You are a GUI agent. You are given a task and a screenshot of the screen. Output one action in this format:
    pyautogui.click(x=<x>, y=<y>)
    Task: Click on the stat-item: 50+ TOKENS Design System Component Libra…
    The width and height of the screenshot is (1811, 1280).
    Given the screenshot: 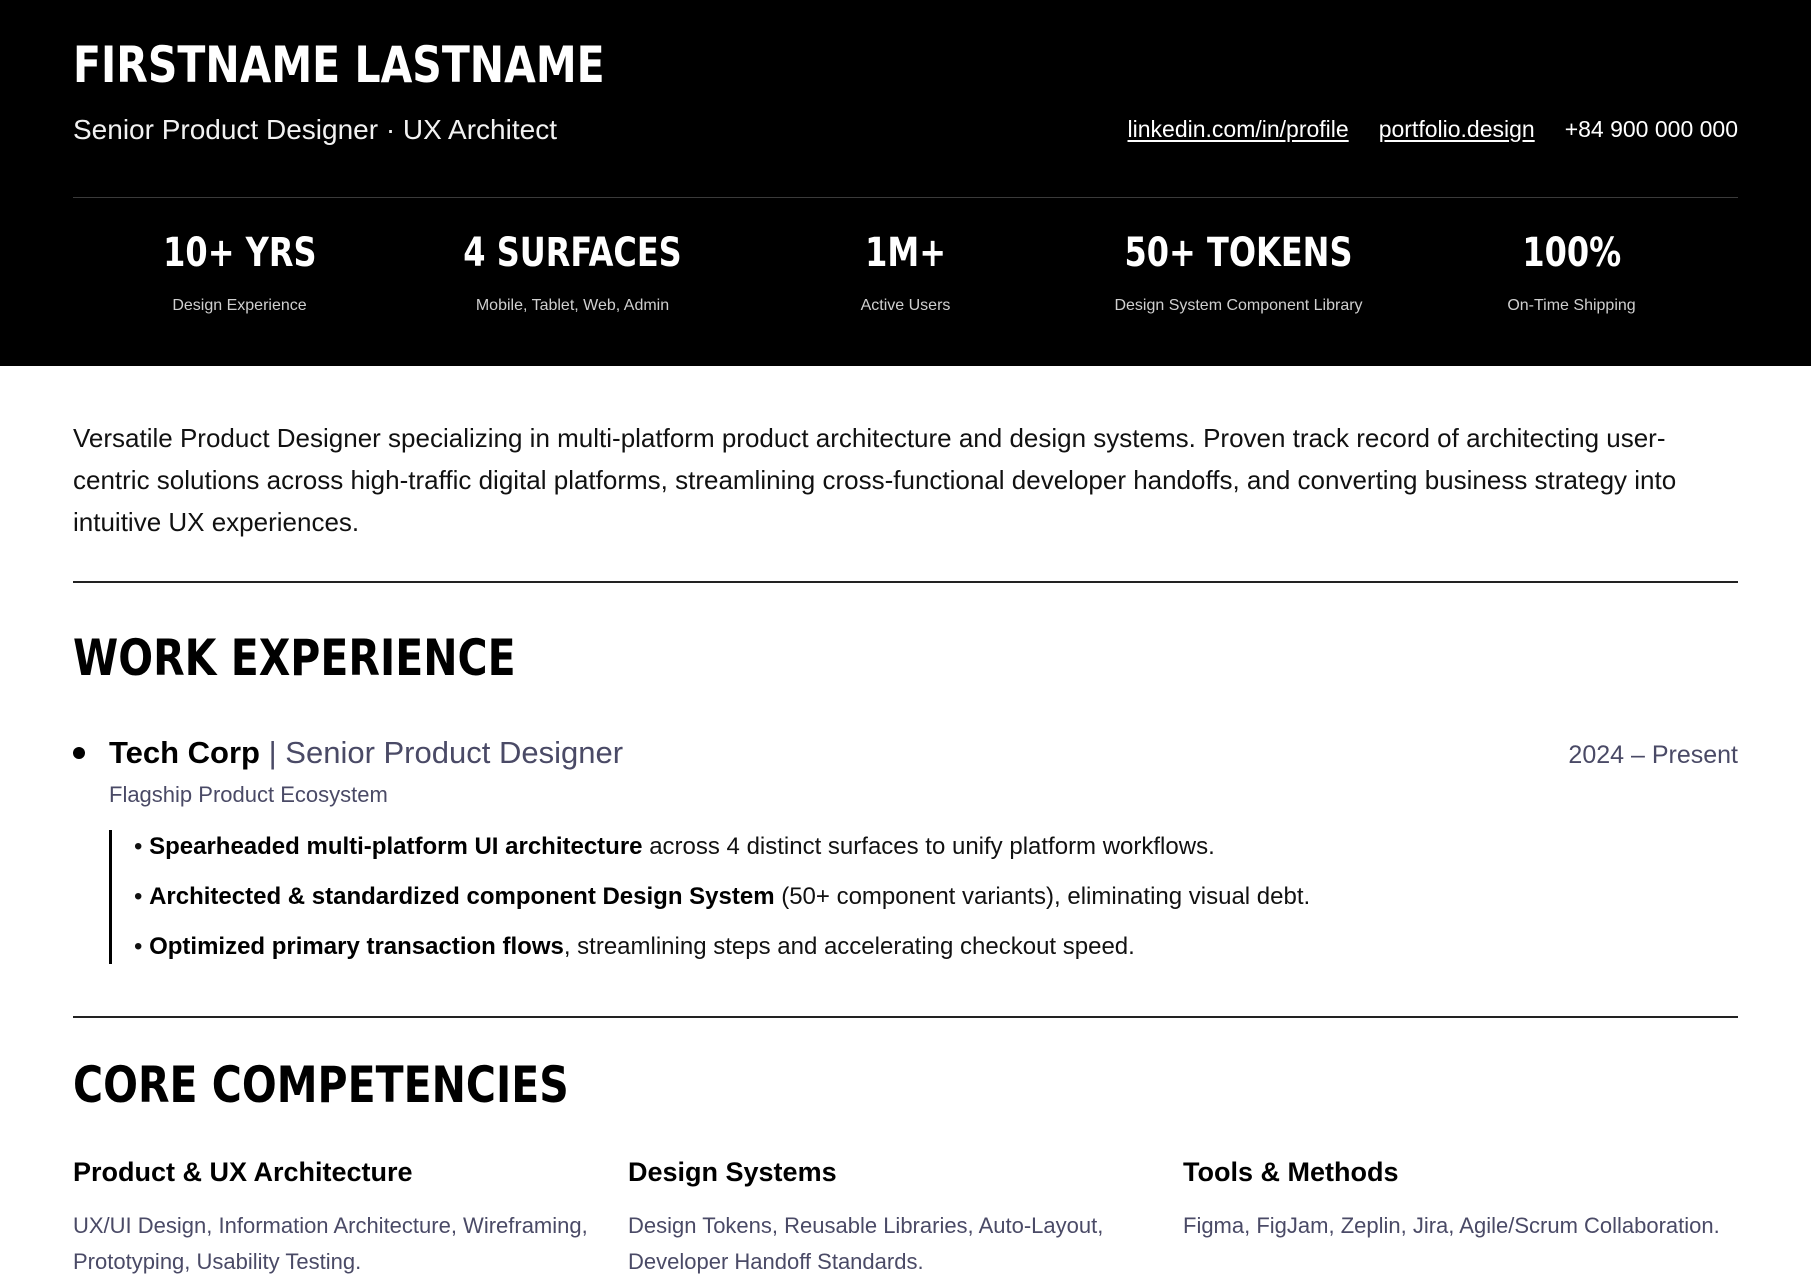 What is the action you would take?
    pyautogui.click(x=1238, y=270)
    